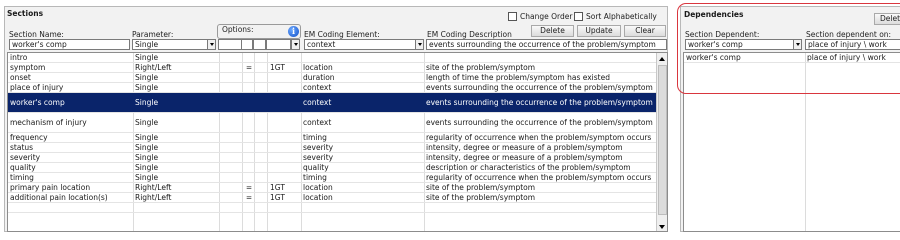  I want to click on options-dropdown-icon, so click(295, 44).